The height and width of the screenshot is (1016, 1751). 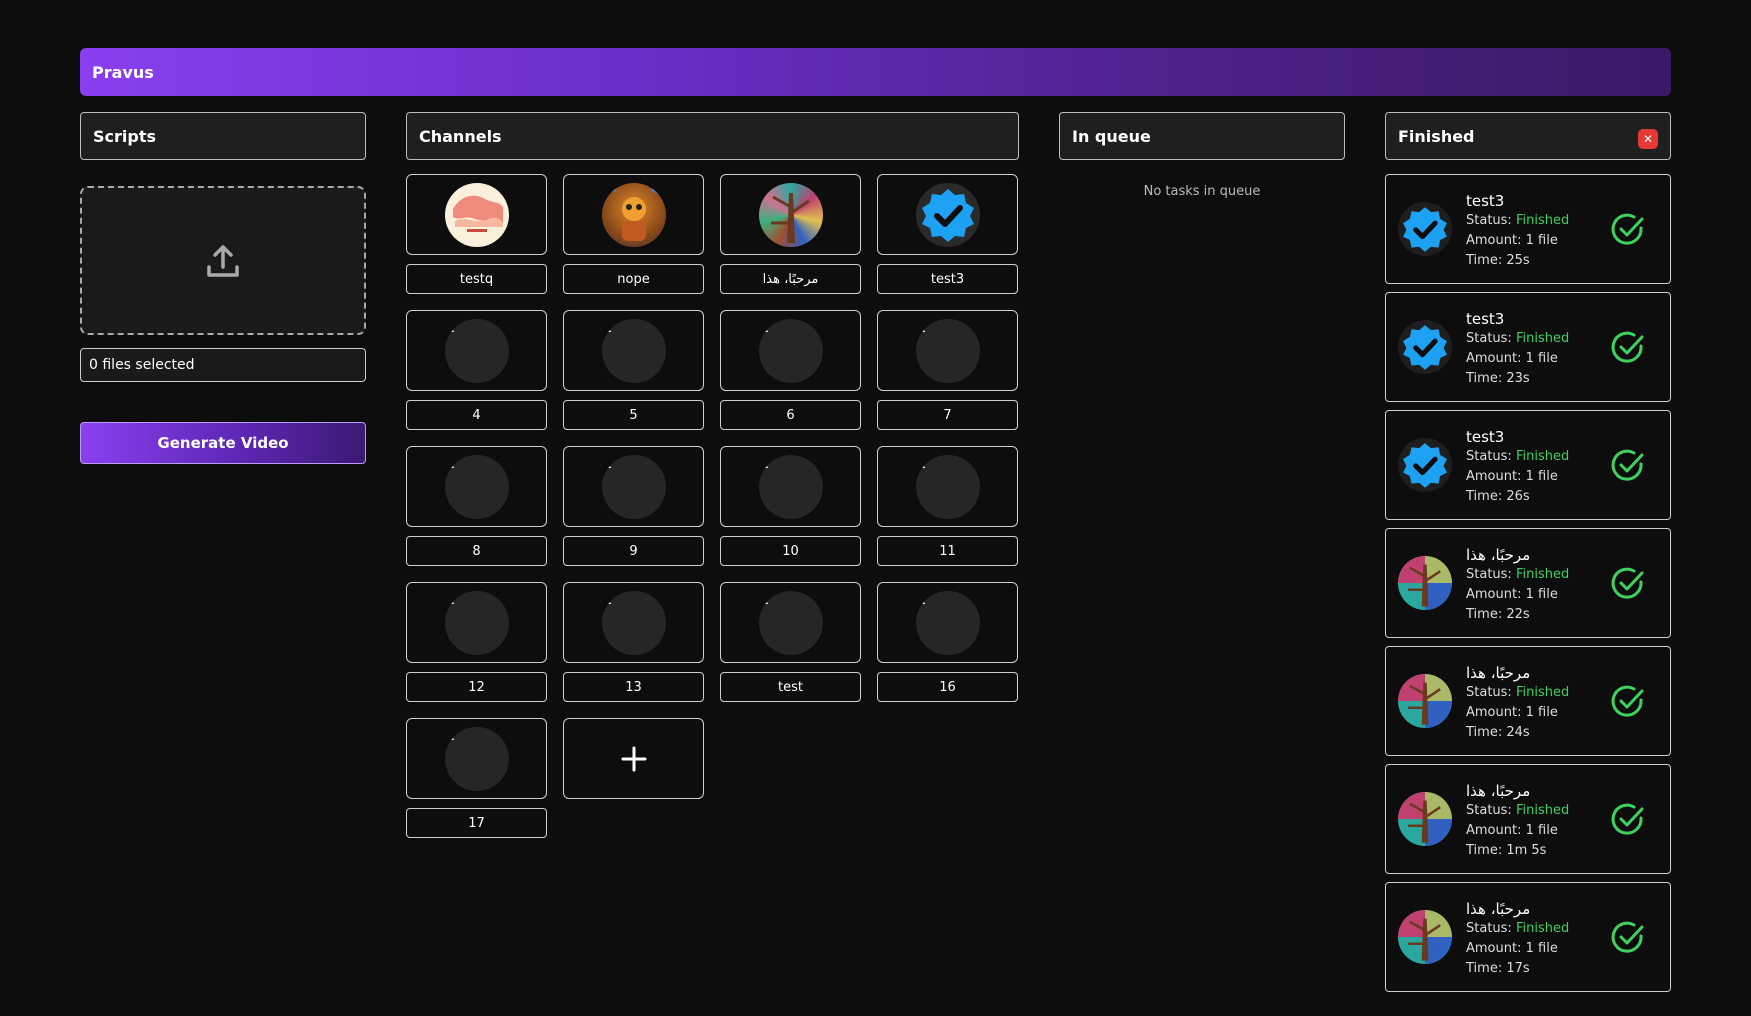 I want to click on task-time-row: Time: 24s, so click(x=1517, y=733).